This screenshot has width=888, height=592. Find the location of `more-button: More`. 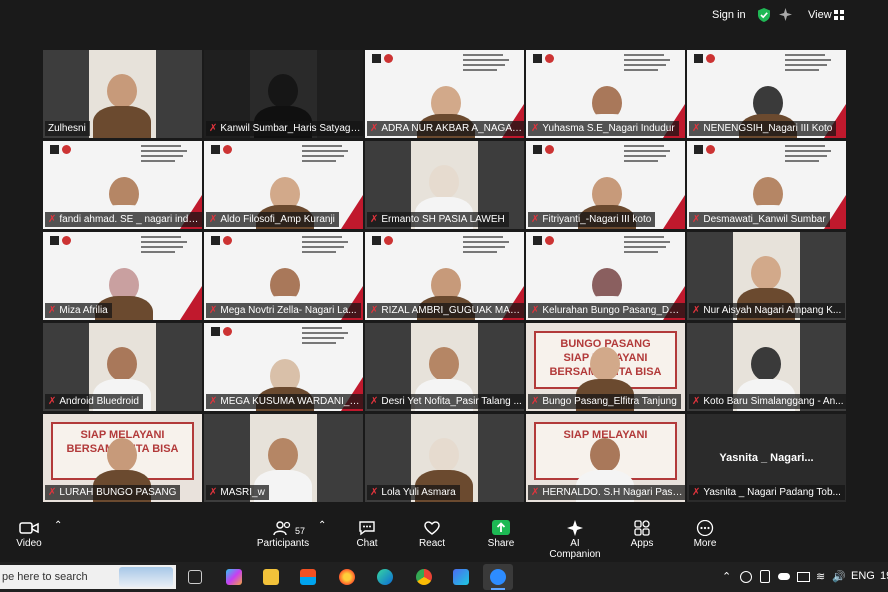

more-button: More is located at coordinates (705, 534).